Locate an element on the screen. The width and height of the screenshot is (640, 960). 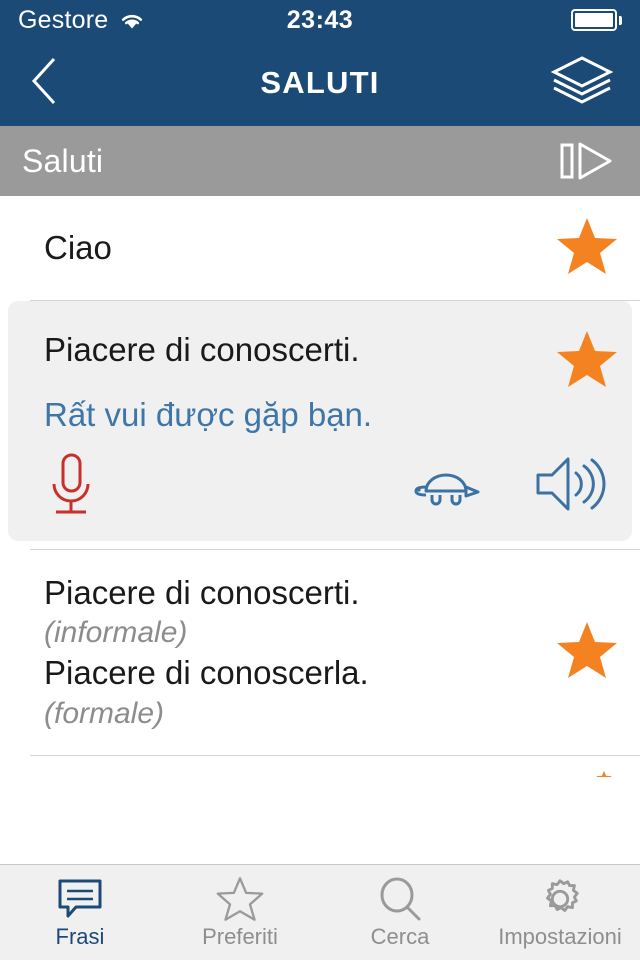
tab-impostazioni: Impostazioni is located at coordinates (560, 912).